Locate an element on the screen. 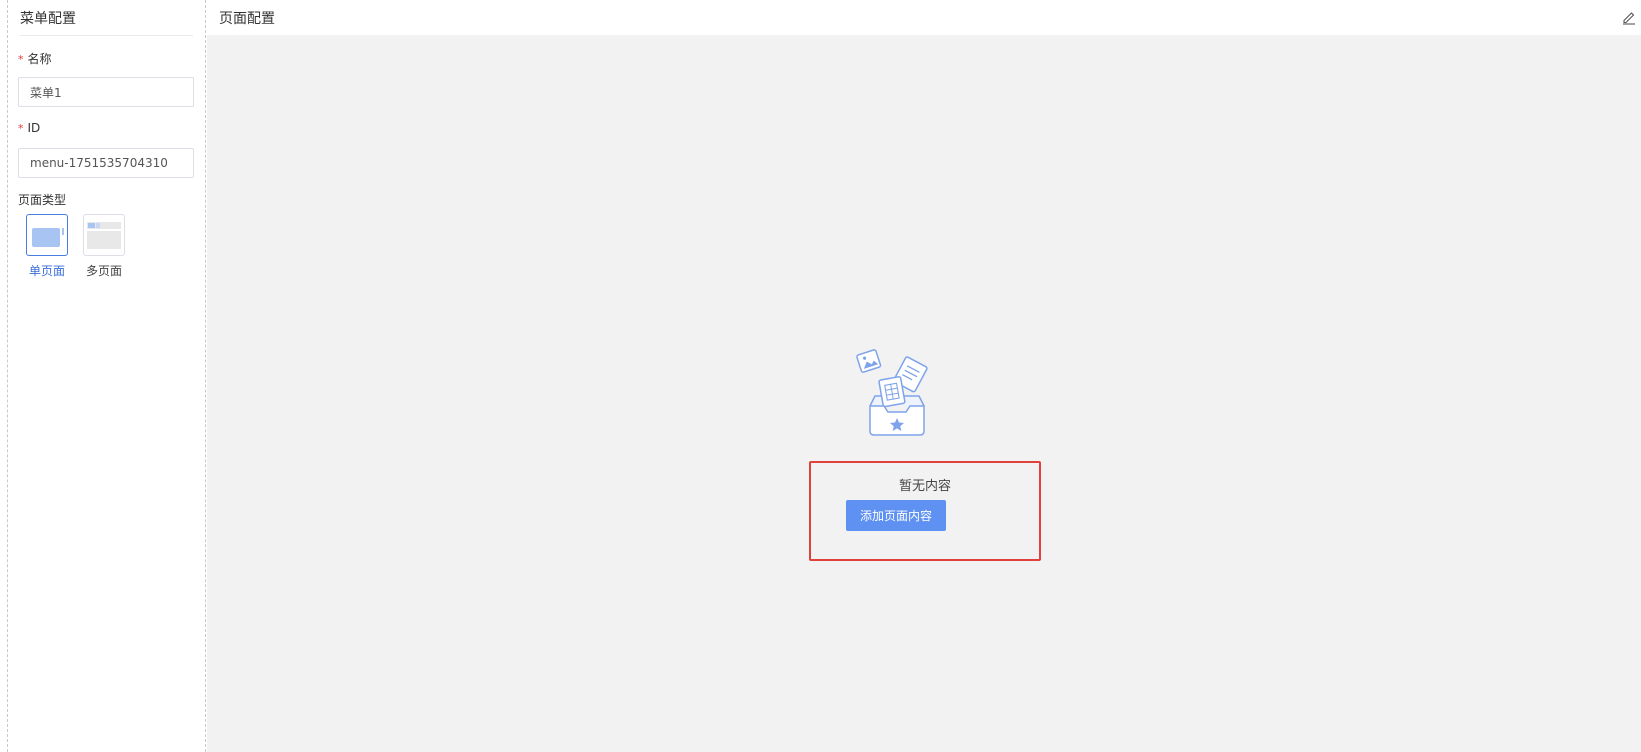 This screenshot has width=1641, height=752. page-type-label: 页面类型 is located at coordinates (42, 200).